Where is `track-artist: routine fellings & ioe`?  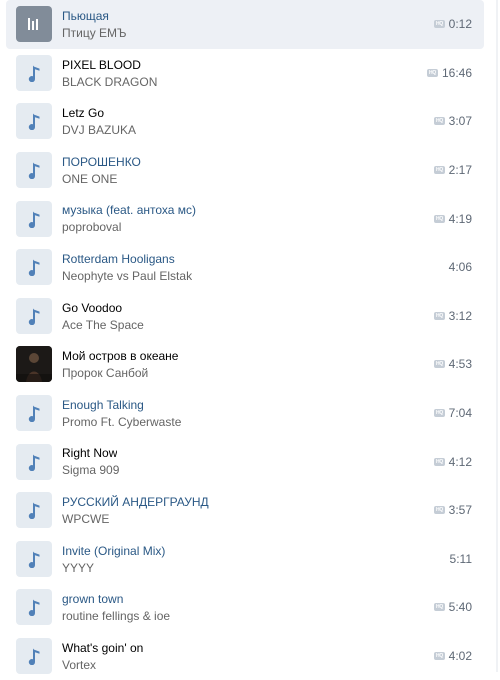
track-artist: routine fellings & ioe is located at coordinates (116, 616).